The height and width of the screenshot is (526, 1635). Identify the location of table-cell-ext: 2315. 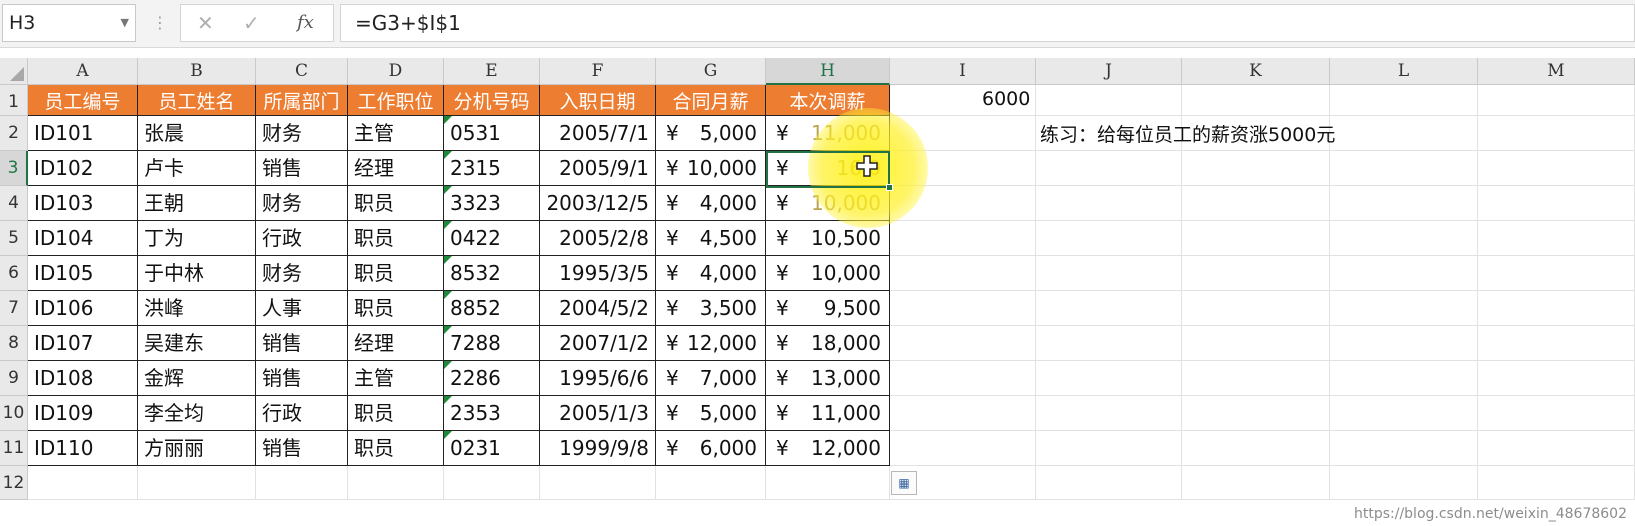
(492, 168).